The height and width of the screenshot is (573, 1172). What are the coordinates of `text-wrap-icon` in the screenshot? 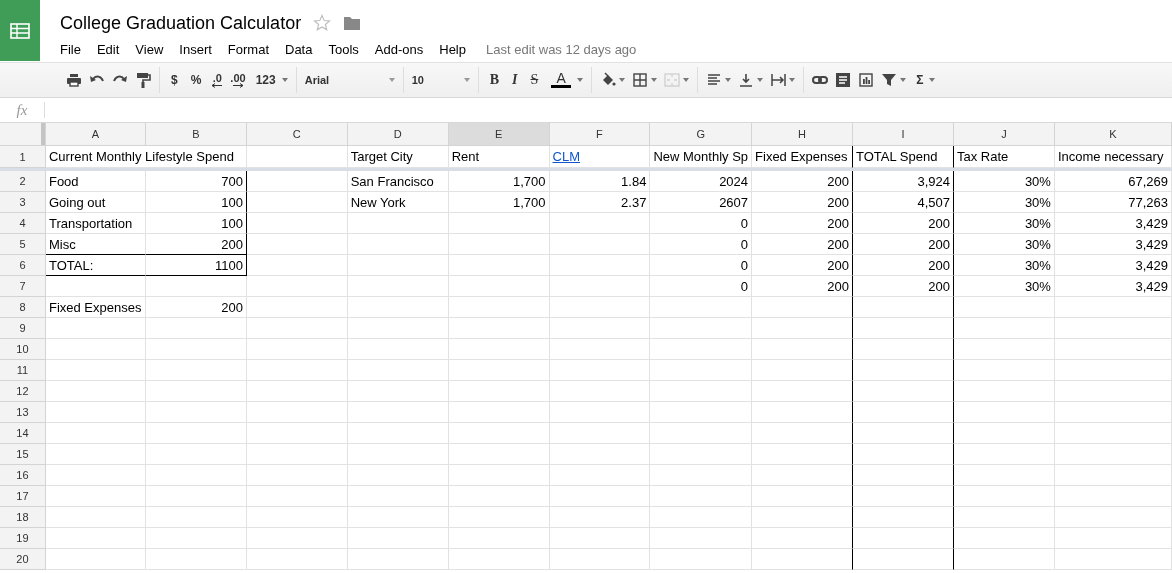 It's located at (778, 80).